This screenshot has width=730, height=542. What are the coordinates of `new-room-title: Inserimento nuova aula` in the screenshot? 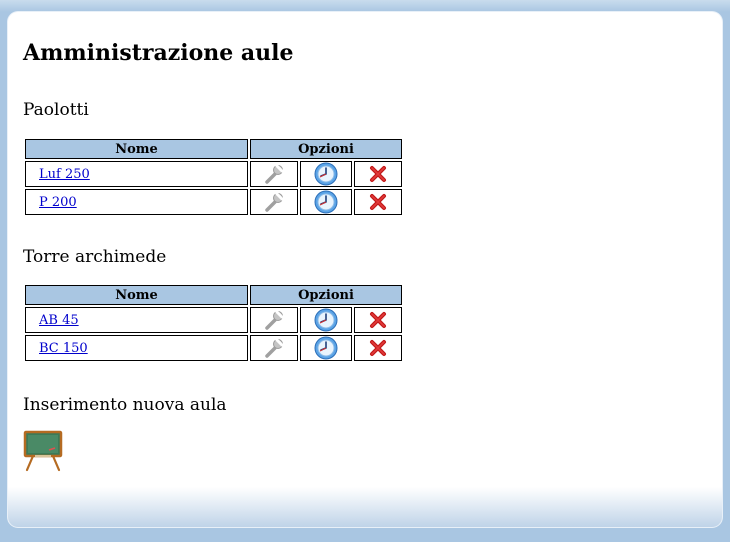 It's located at (125, 405).